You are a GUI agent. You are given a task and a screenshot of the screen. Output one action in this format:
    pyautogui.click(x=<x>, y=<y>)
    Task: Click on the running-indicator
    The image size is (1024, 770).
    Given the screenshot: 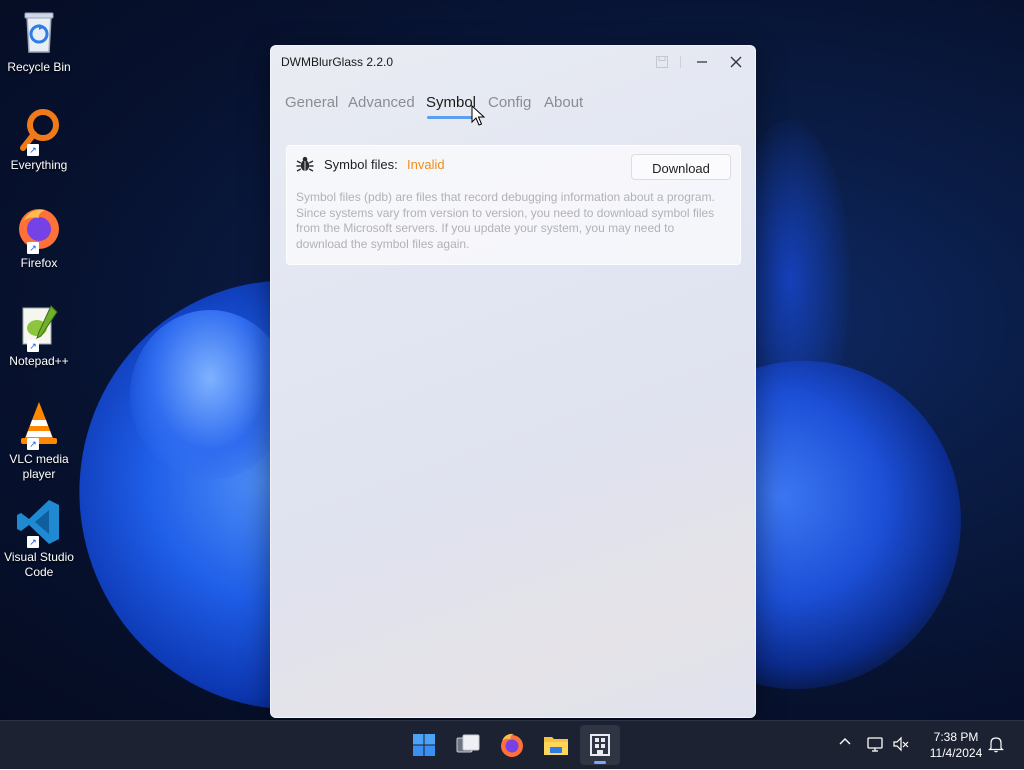 What is the action you would take?
    pyautogui.click(x=600, y=762)
    